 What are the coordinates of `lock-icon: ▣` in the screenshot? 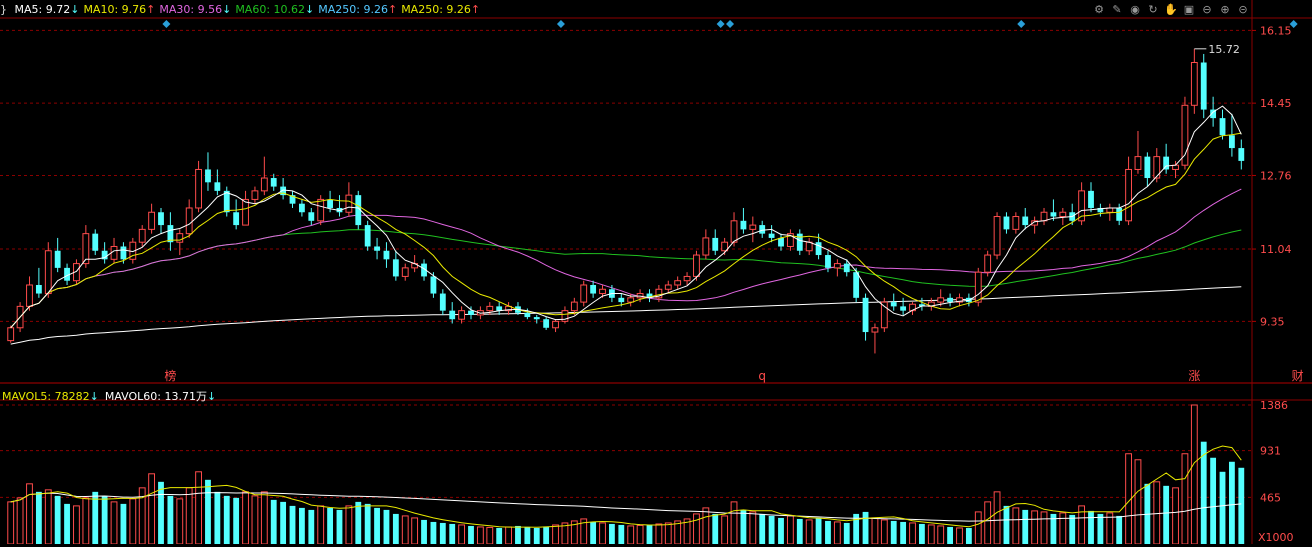 It's located at (1189, 10).